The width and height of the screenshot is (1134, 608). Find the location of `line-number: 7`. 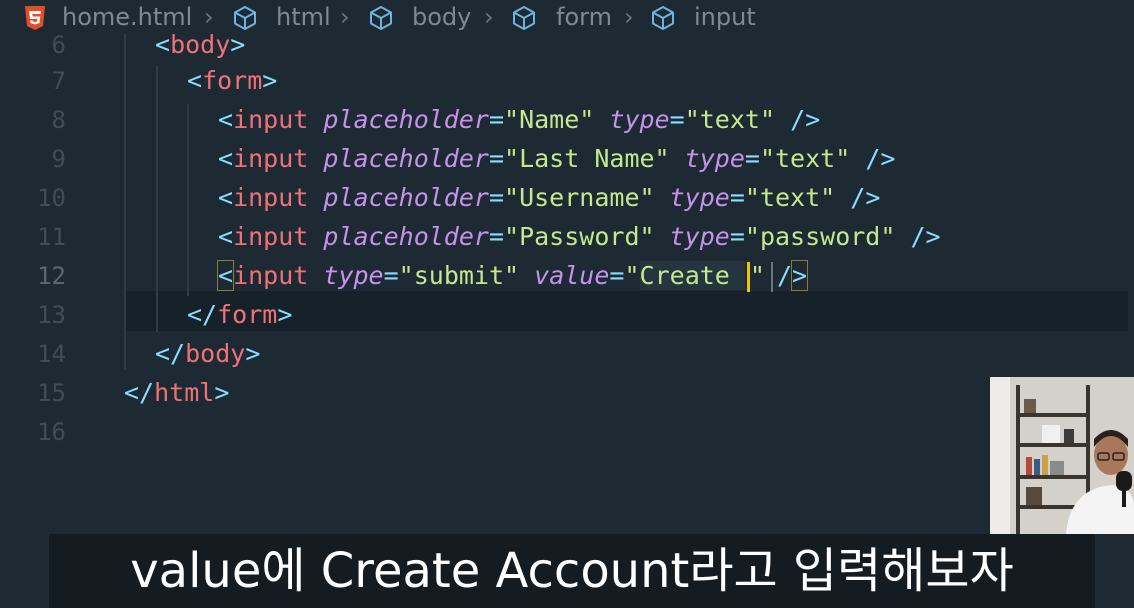

line-number: 7 is located at coordinates (58, 81).